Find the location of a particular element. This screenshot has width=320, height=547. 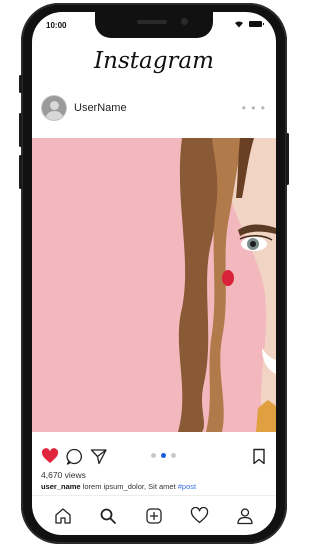

volume-up-button is located at coordinates (20, 130).